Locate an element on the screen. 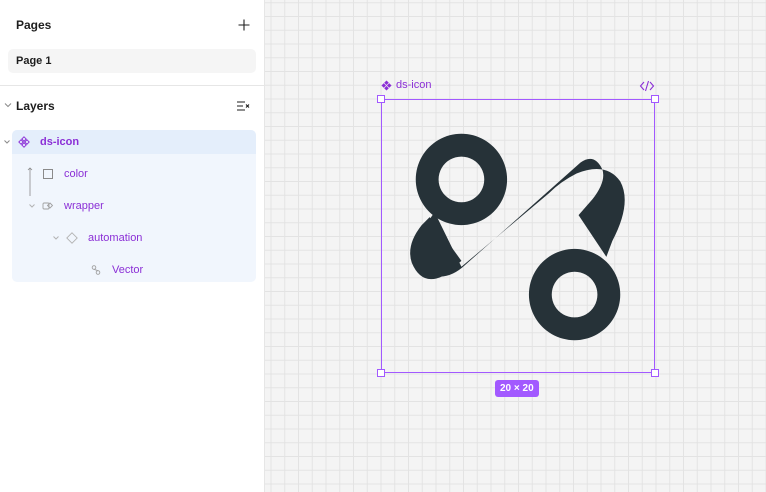 The image size is (766, 492). layer-label: ds-icon is located at coordinates (60, 142).